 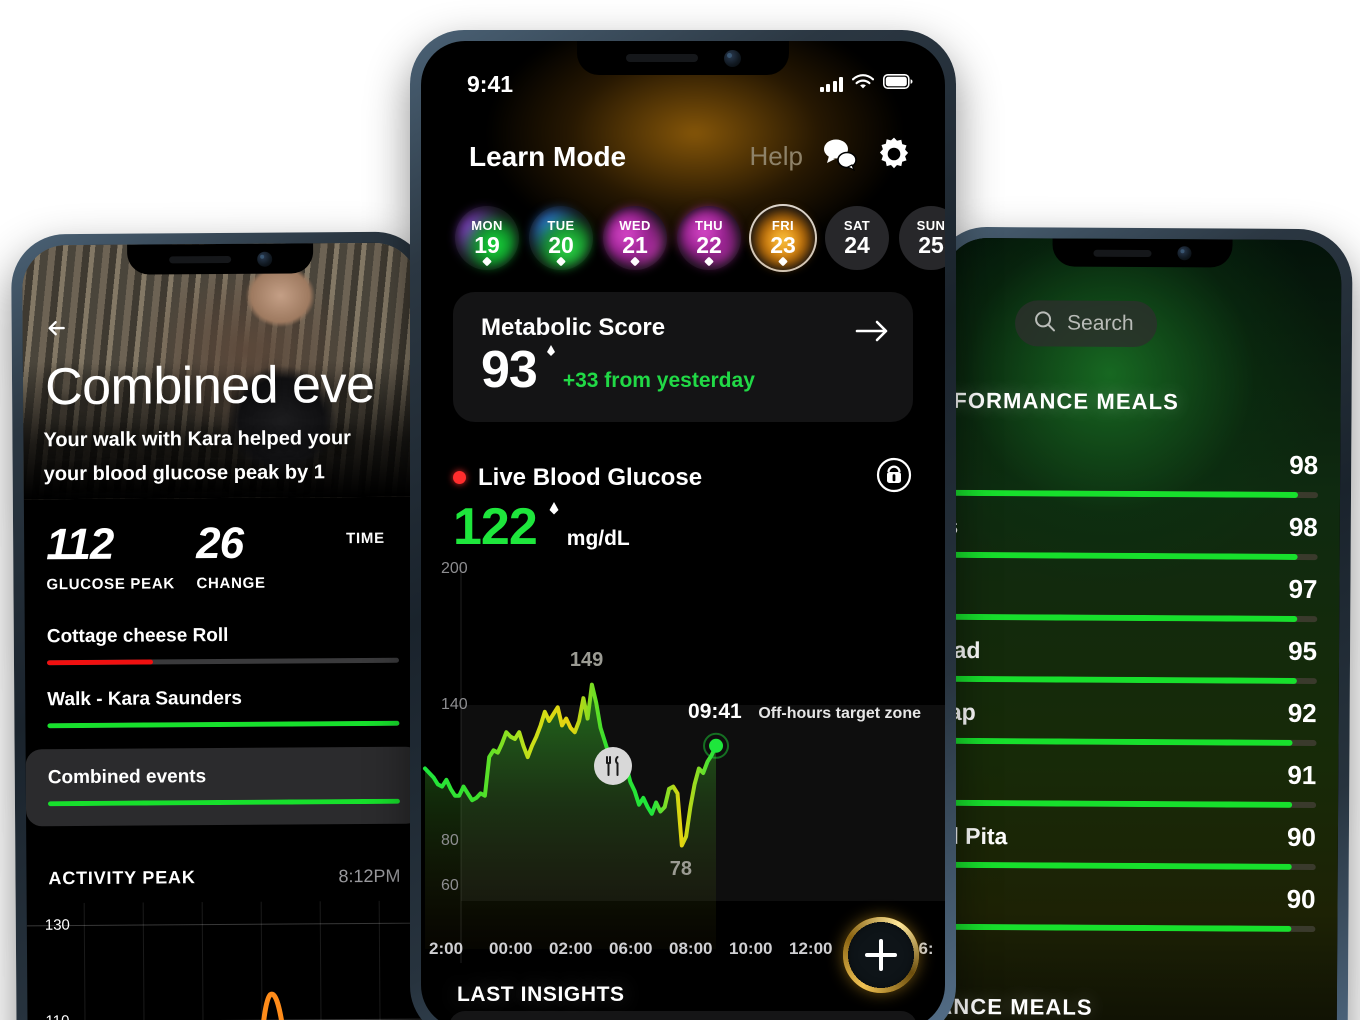 What do you see at coordinates (872, 333) in the screenshot?
I see `arrow-right-icon` at bounding box center [872, 333].